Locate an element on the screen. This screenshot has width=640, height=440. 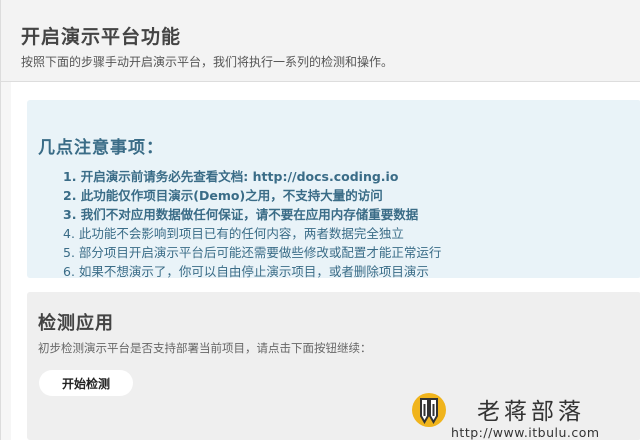
page-description: 按照下面的步骤手动开启演示平台，我们将执行一系列的检测和操作。 is located at coordinates (207, 62).